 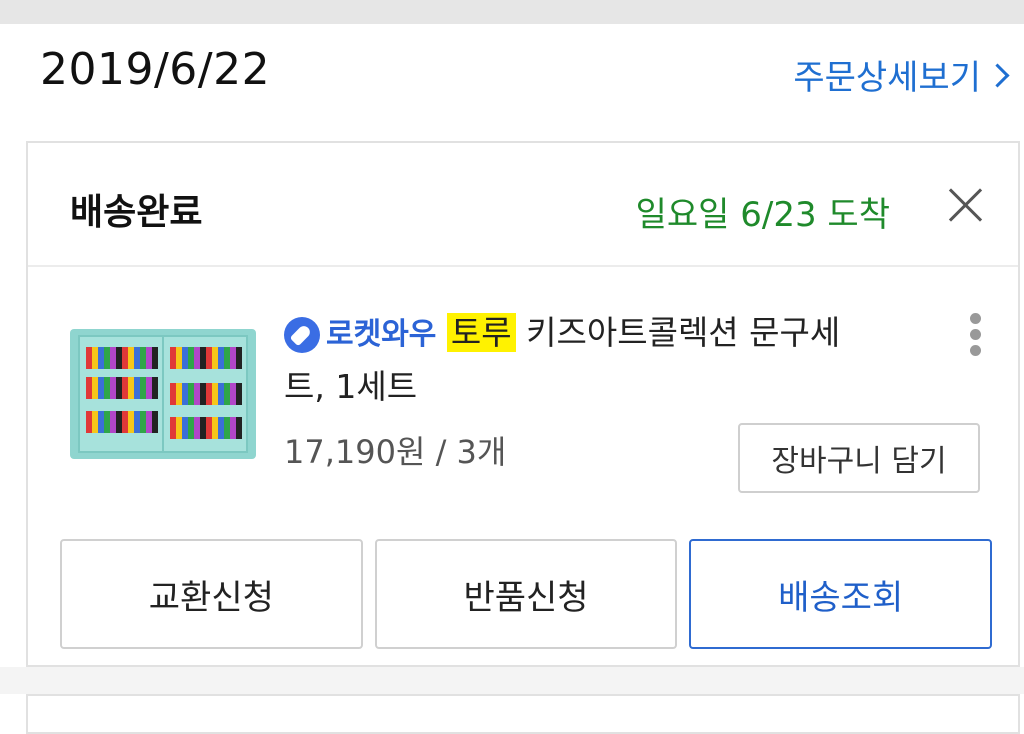 I want to click on product-name-line1: 키즈아트콜렉션 문구세, so click(x=683, y=332).